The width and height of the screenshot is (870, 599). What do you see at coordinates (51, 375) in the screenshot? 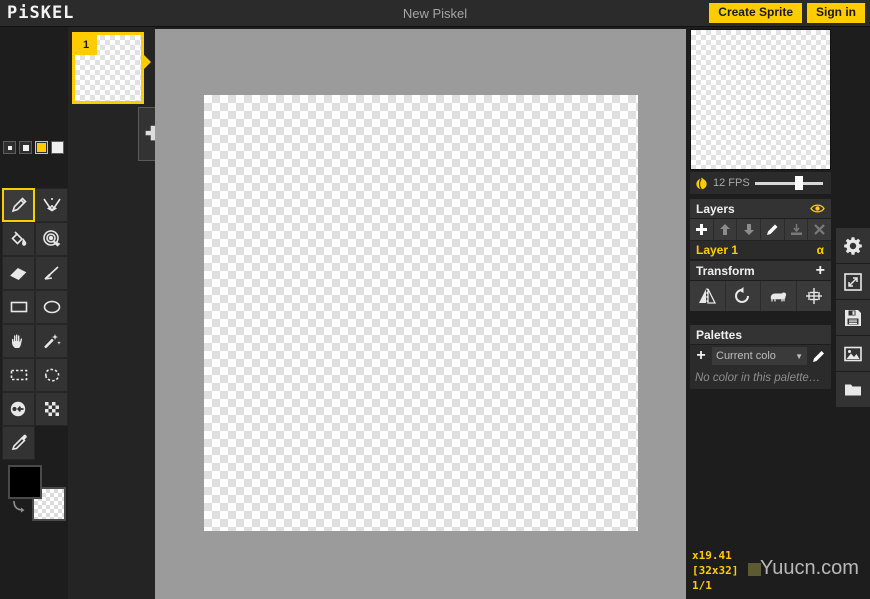
I see `lasso-select-tool` at bounding box center [51, 375].